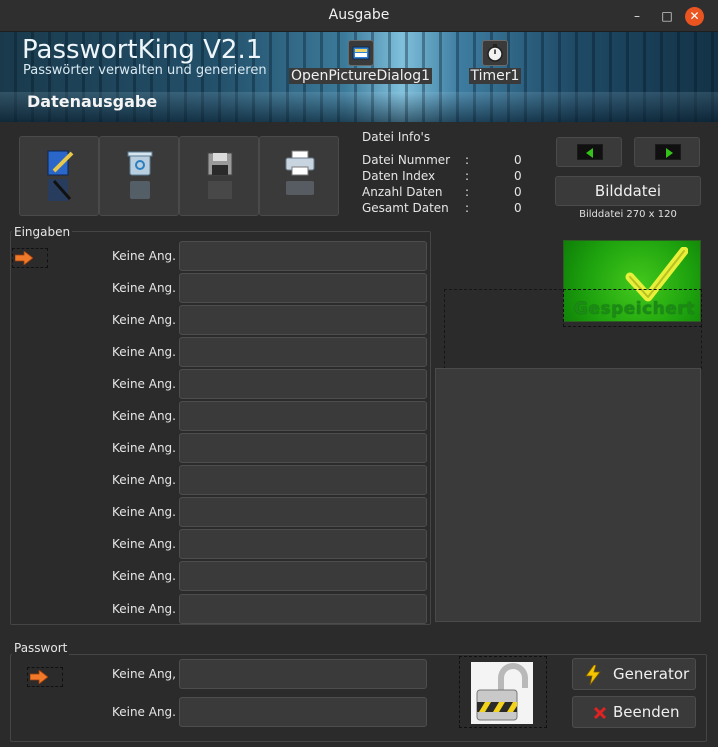 This screenshot has height=747, width=718. Describe the element at coordinates (405, 208) in the screenshot. I see `info-label: Gesamt Daten` at that location.